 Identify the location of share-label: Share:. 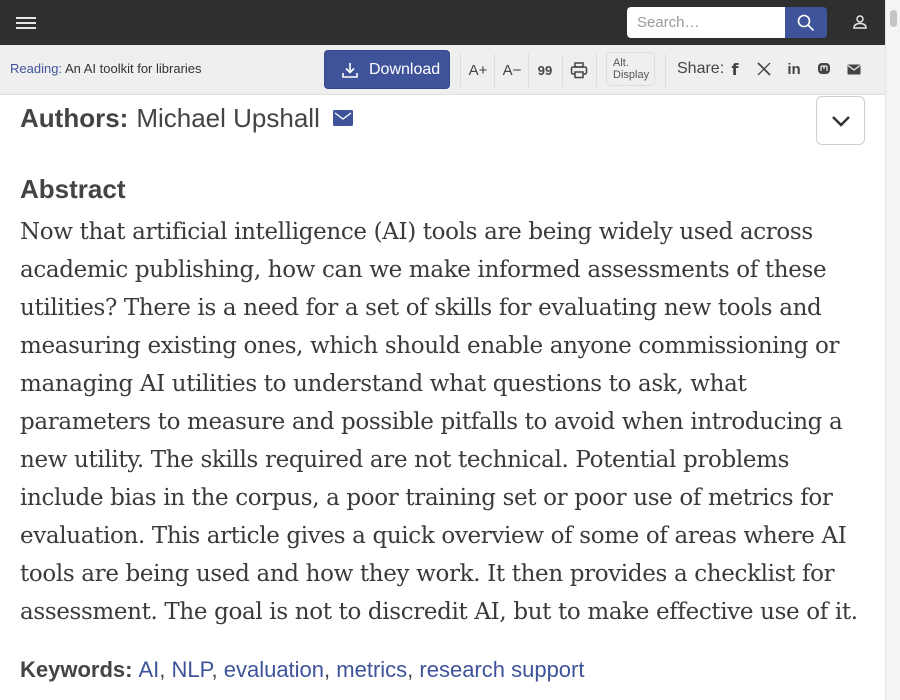
(701, 68).